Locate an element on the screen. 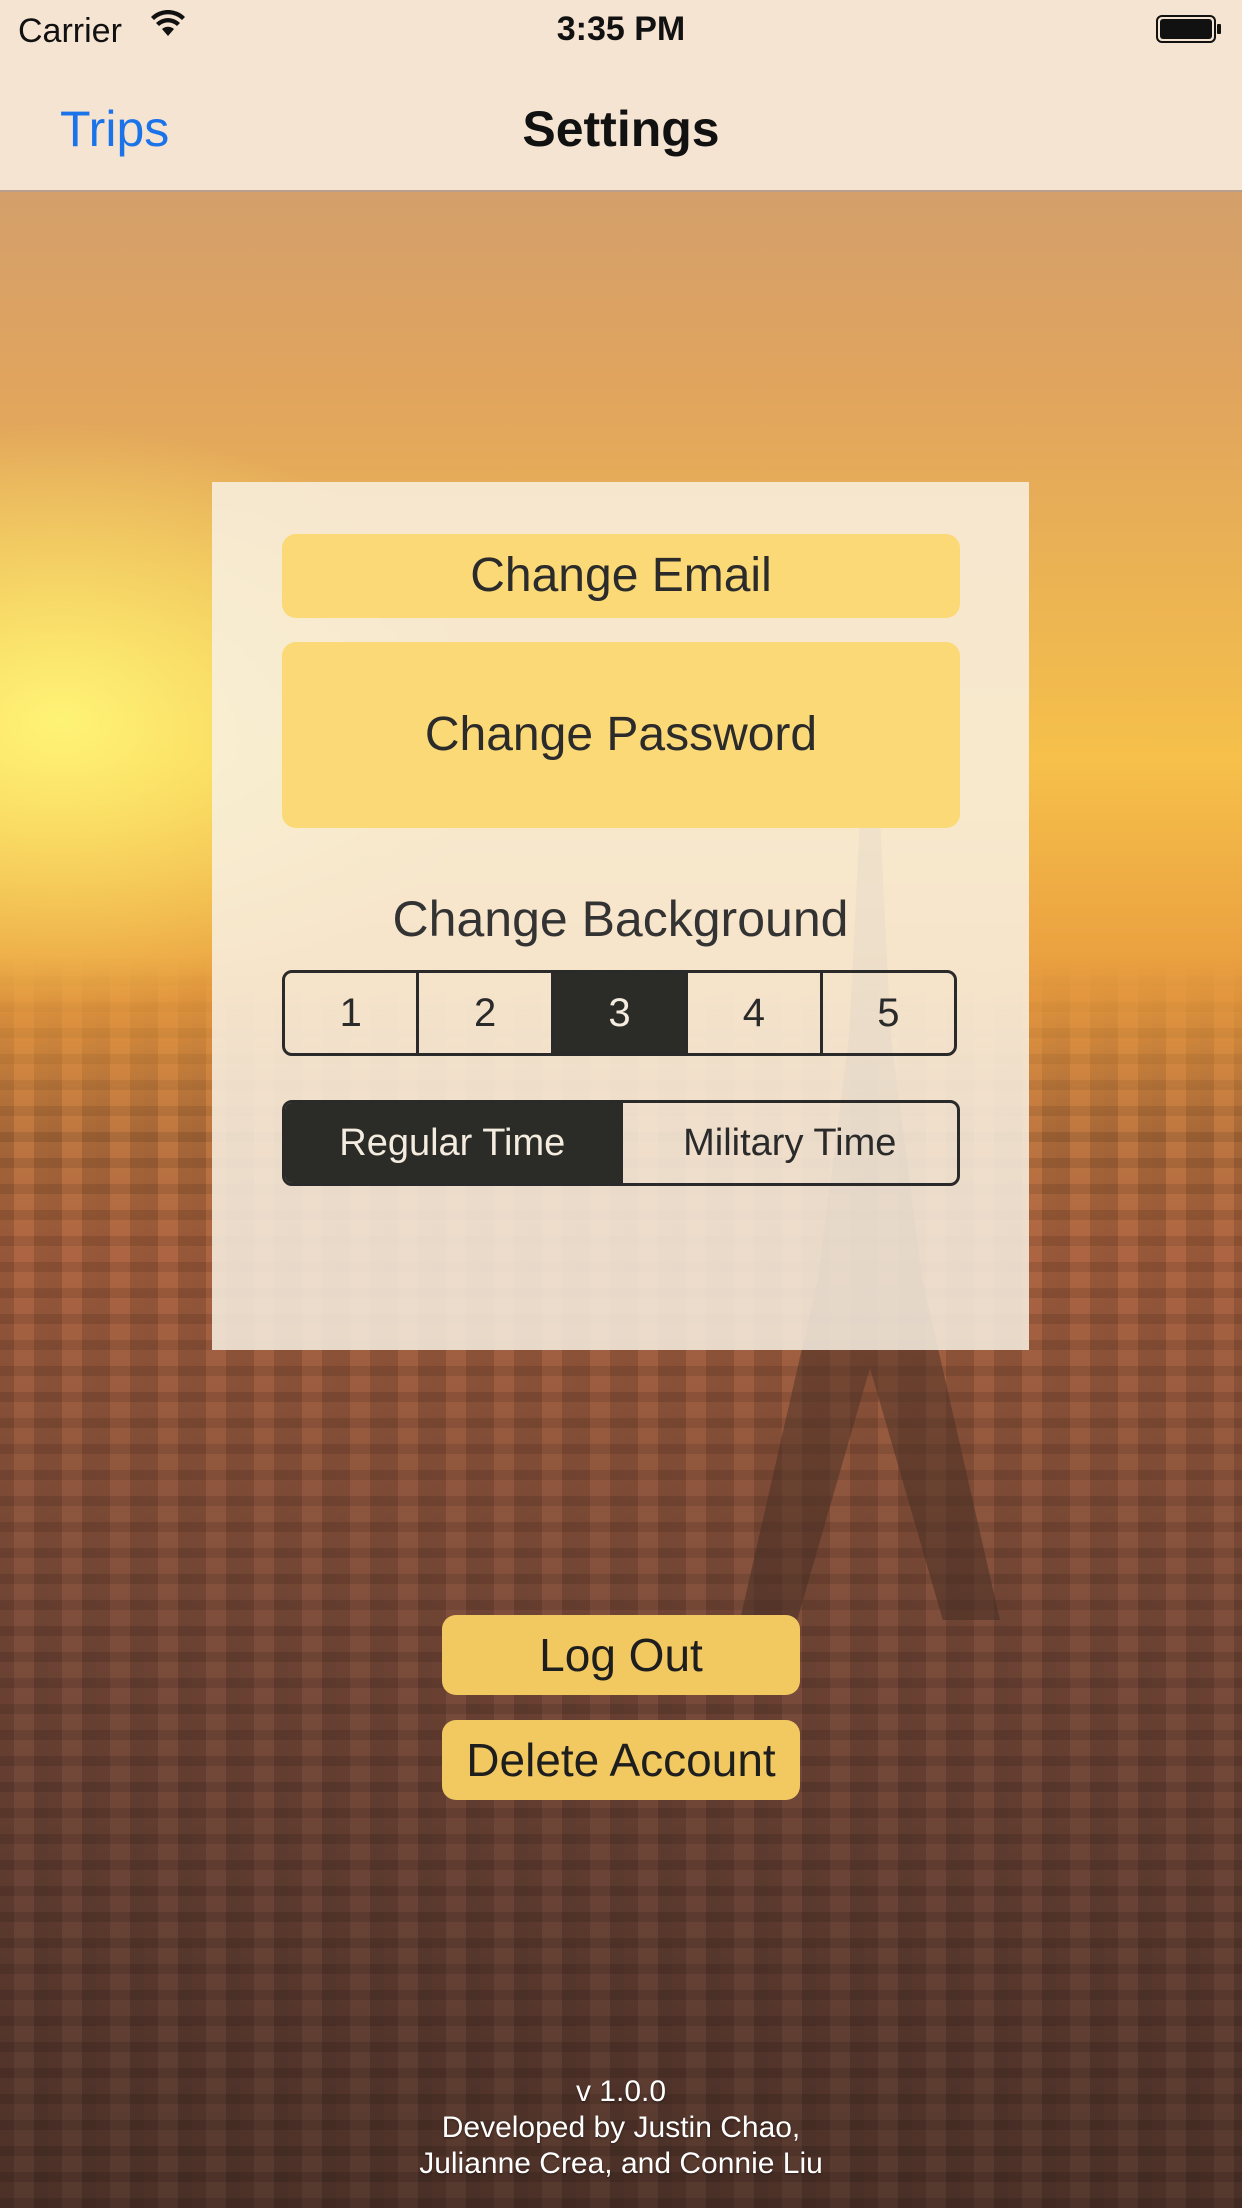  status-bar: Carrier 3:35 PM is located at coordinates (621, 30).